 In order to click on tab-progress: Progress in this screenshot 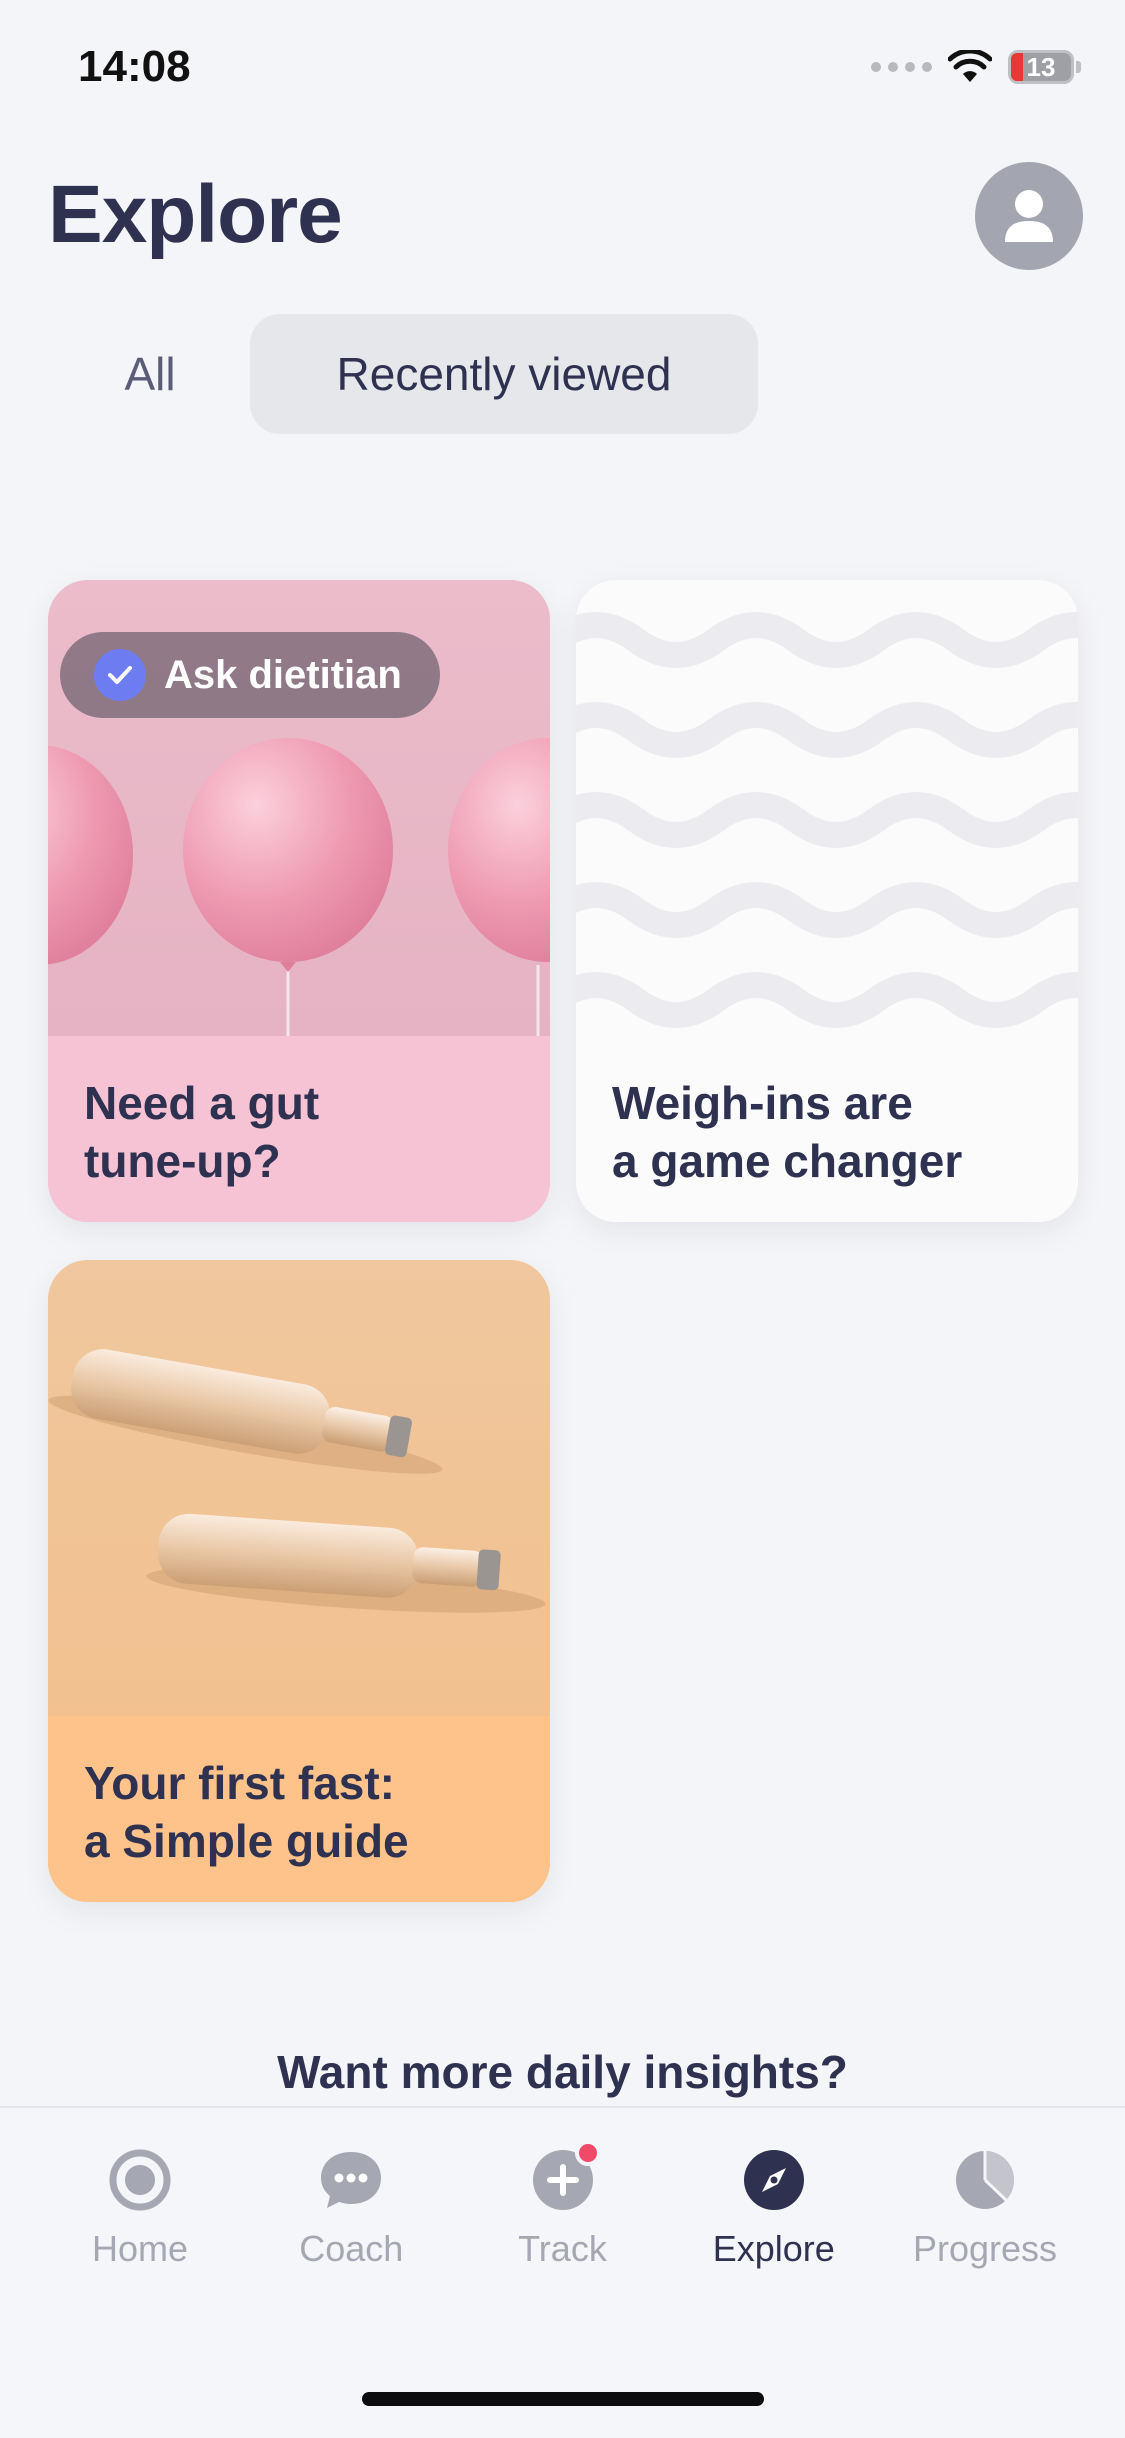, I will do `click(985, 2209)`.